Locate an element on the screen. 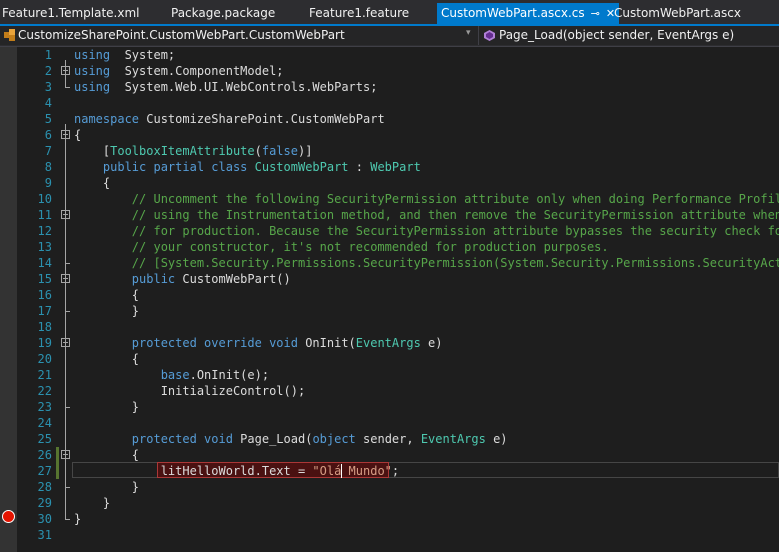 The image size is (779, 552). code-line: 17 } is located at coordinates (389, 311).